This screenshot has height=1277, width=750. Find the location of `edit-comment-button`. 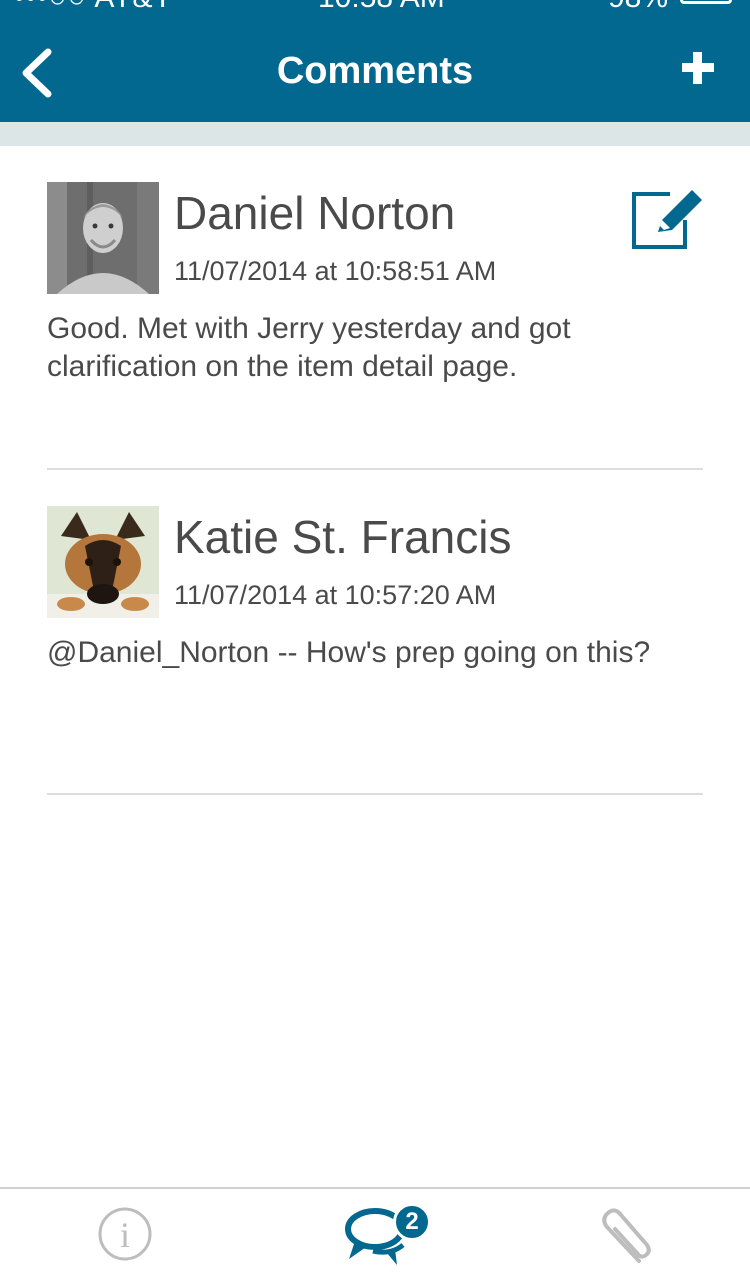

edit-comment-button is located at coordinates (668, 218).